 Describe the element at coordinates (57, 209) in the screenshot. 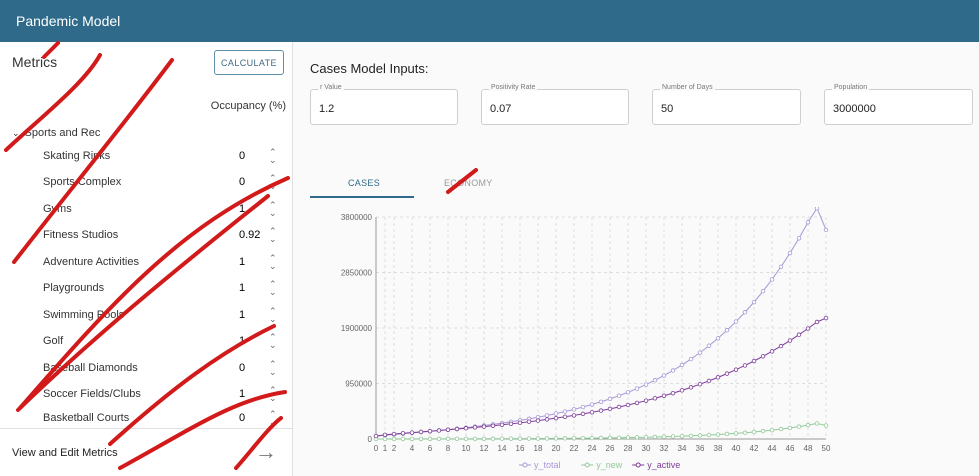

I see `metric-label: Gyms` at that location.